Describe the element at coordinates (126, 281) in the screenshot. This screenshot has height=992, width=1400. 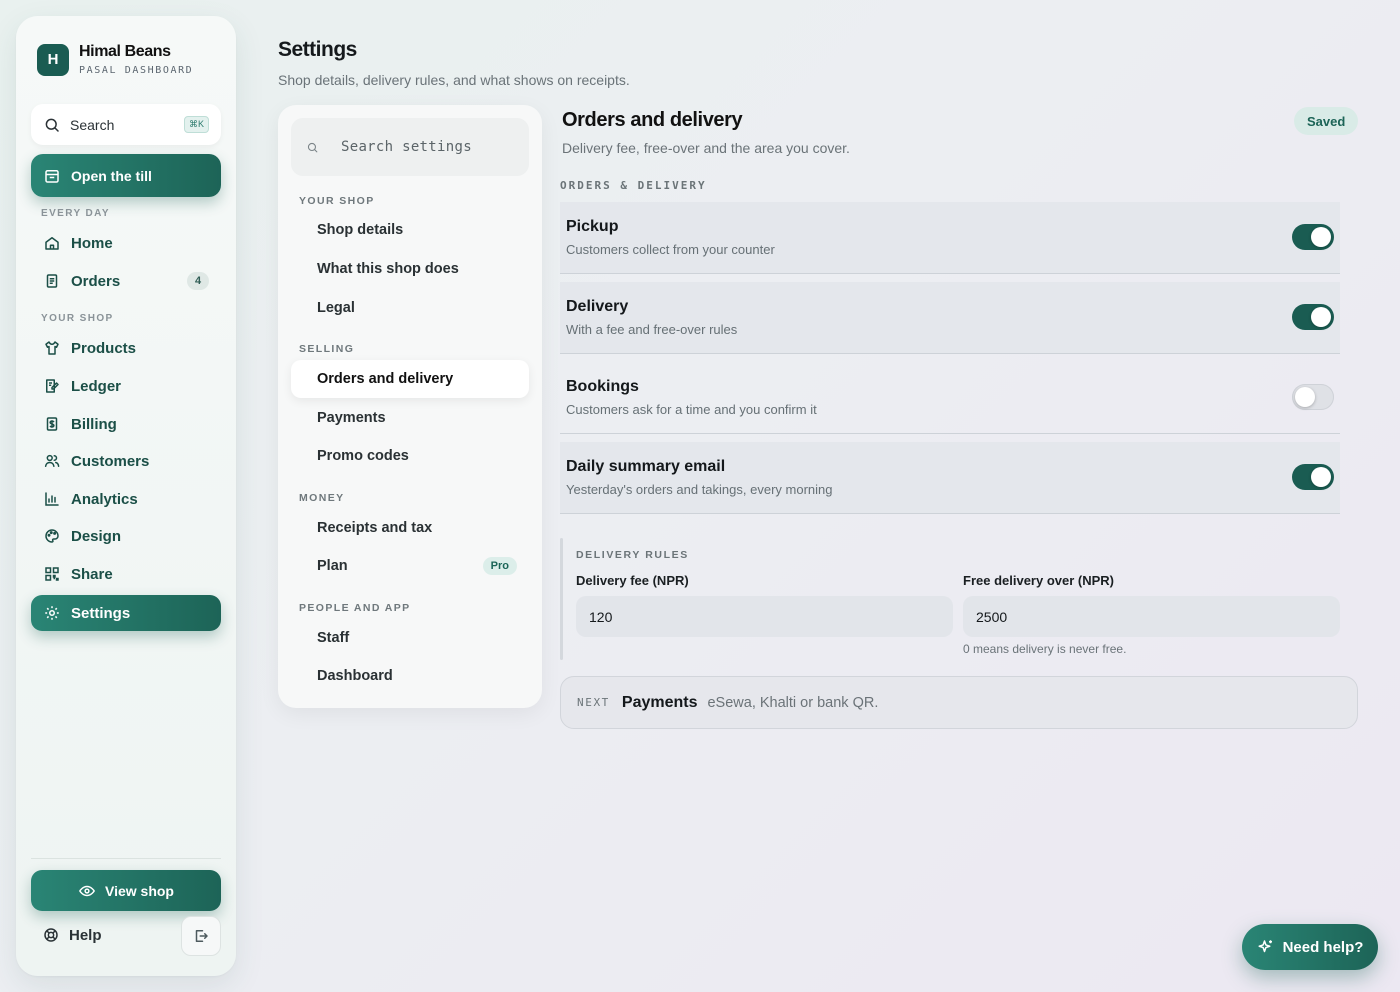
I see `sidebar-item-orders: Orders 4` at that location.